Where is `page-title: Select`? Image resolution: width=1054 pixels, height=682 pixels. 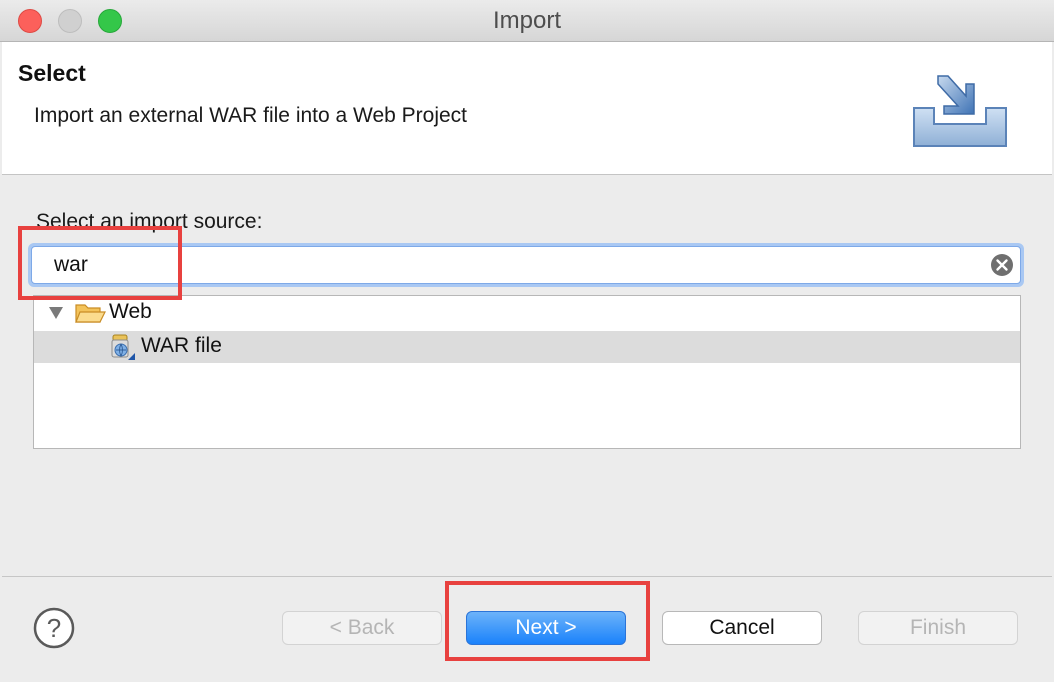 page-title: Select is located at coordinates (52, 73).